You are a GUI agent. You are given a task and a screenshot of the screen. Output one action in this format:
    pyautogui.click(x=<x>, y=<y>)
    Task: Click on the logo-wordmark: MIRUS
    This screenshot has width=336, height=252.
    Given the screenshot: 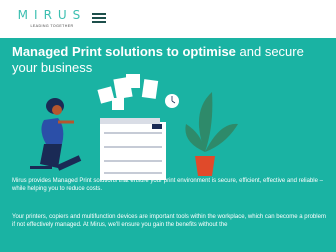 What is the action you would take?
    pyautogui.click(x=52, y=15)
    